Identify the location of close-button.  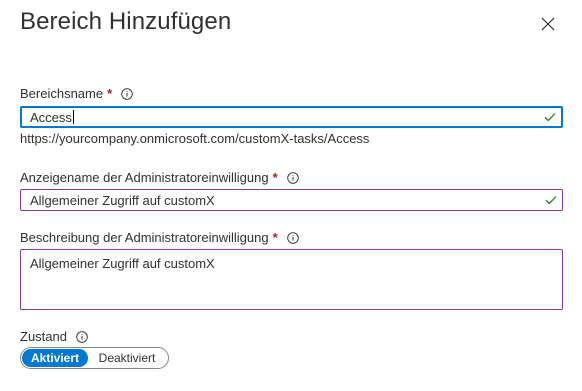
(548, 24).